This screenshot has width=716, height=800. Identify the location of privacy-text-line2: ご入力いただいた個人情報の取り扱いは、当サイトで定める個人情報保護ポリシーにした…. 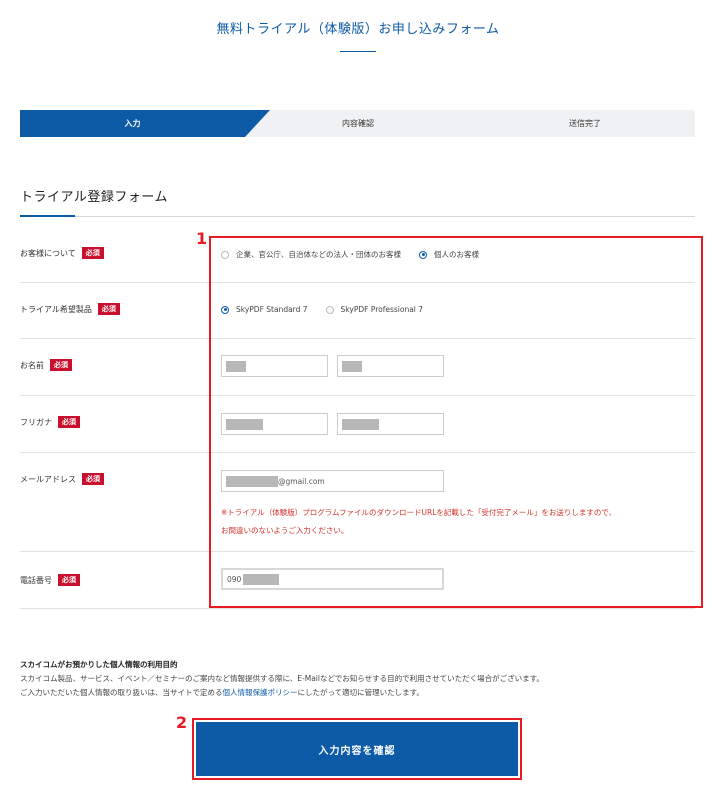
(222, 692).